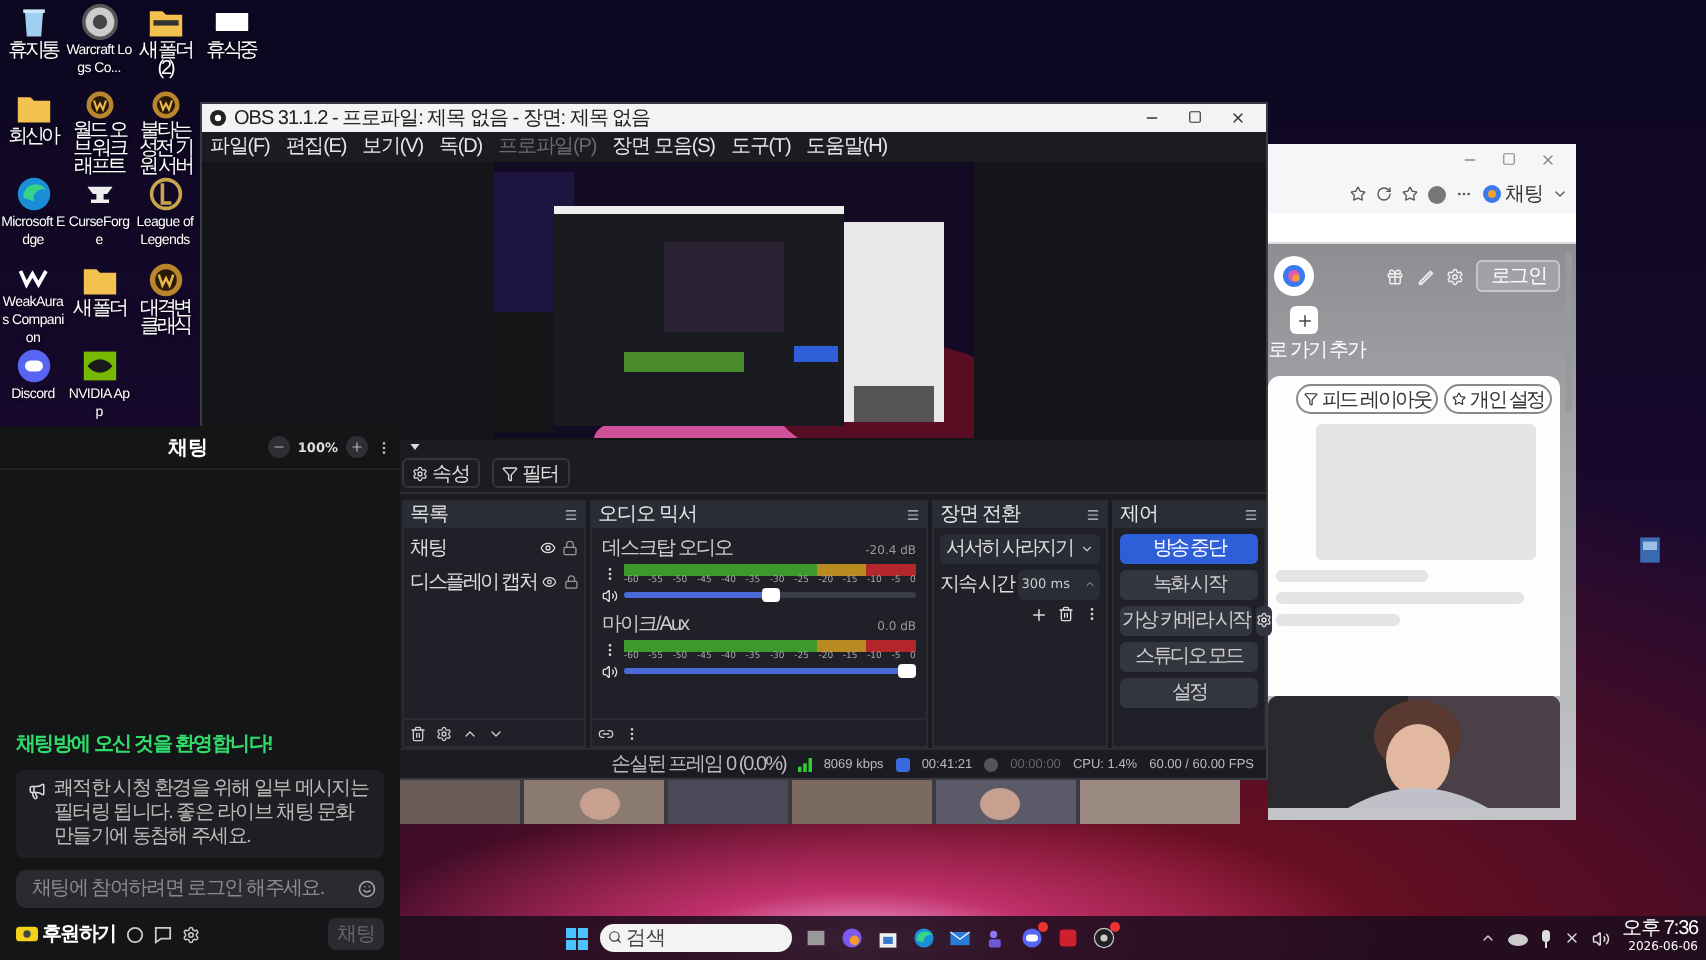 This screenshot has width=1706, height=960. What do you see at coordinates (1104, 938) in the screenshot?
I see `record-app-icon` at bounding box center [1104, 938].